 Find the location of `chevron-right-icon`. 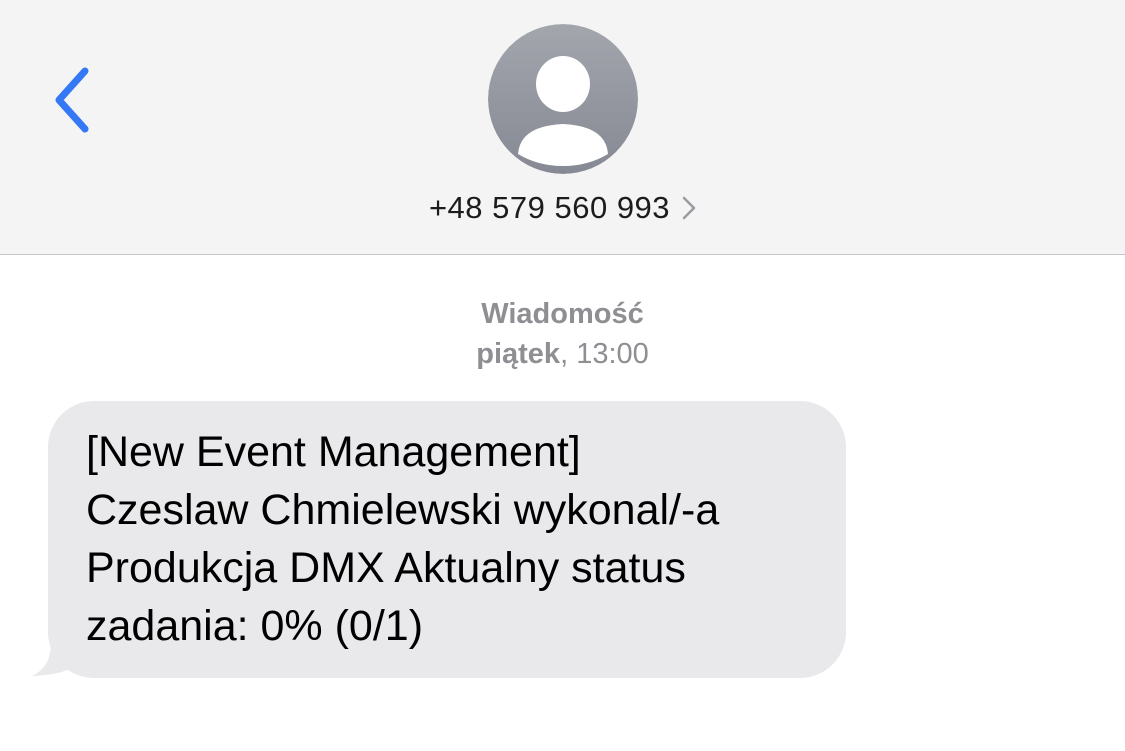

chevron-right-icon is located at coordinates (689, 208).